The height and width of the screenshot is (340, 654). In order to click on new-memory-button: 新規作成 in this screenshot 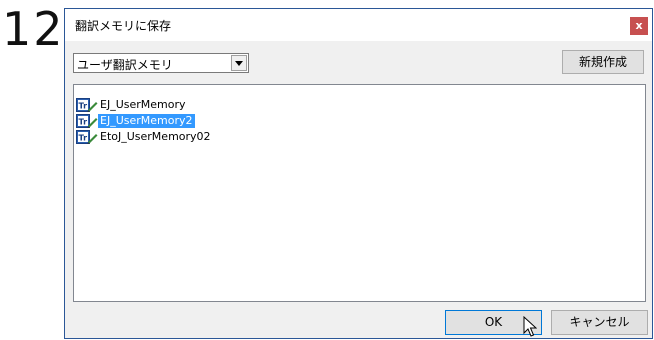, I will do `click(603, 62)`.